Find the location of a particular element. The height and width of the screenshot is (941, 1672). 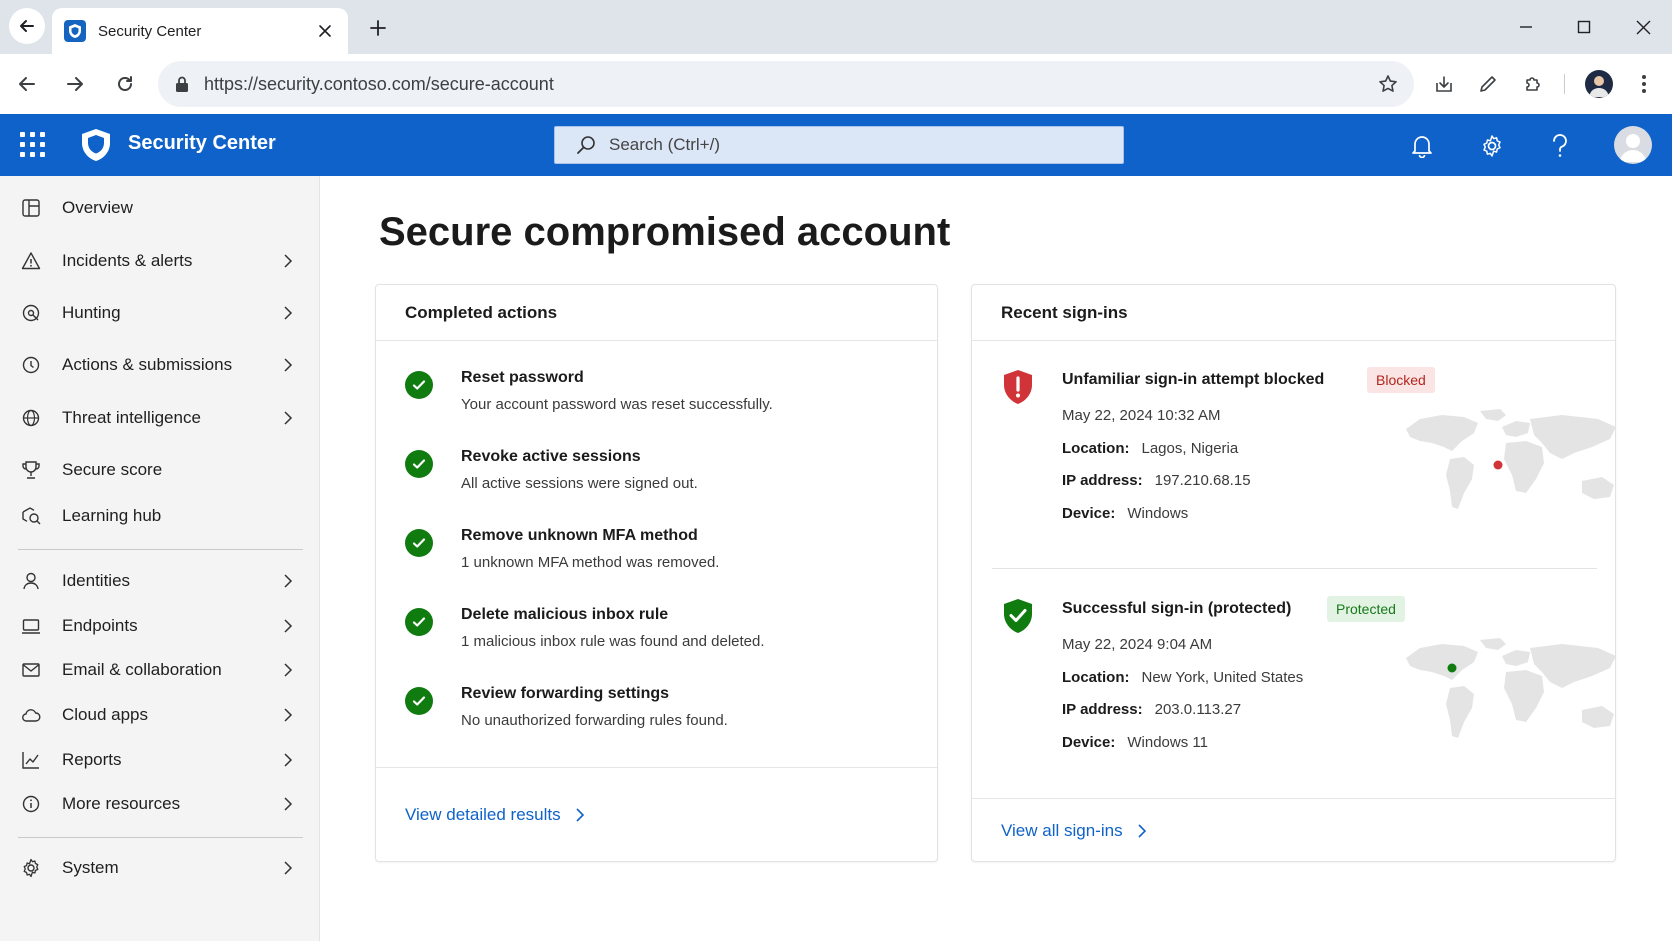

extensions-button is located at coordinates (1533, 84).